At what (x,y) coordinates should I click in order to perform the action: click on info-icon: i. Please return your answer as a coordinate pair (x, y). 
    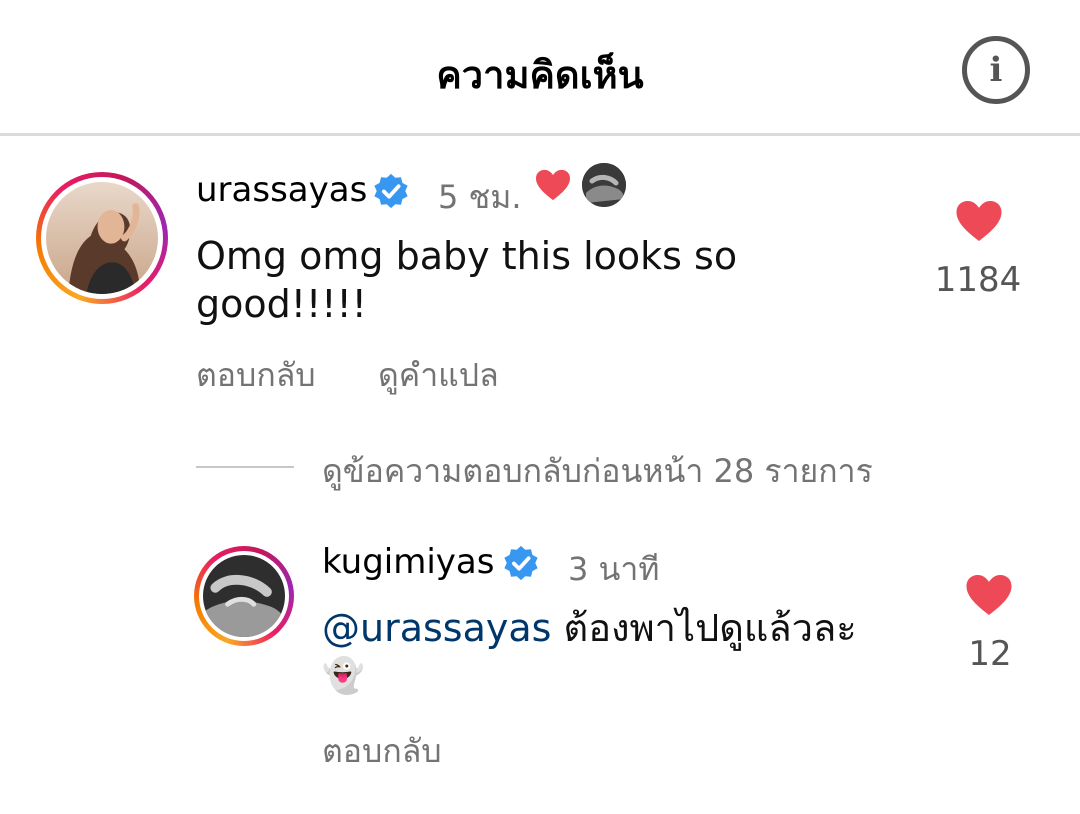
    Looking at the image, I should click on (996, 70).